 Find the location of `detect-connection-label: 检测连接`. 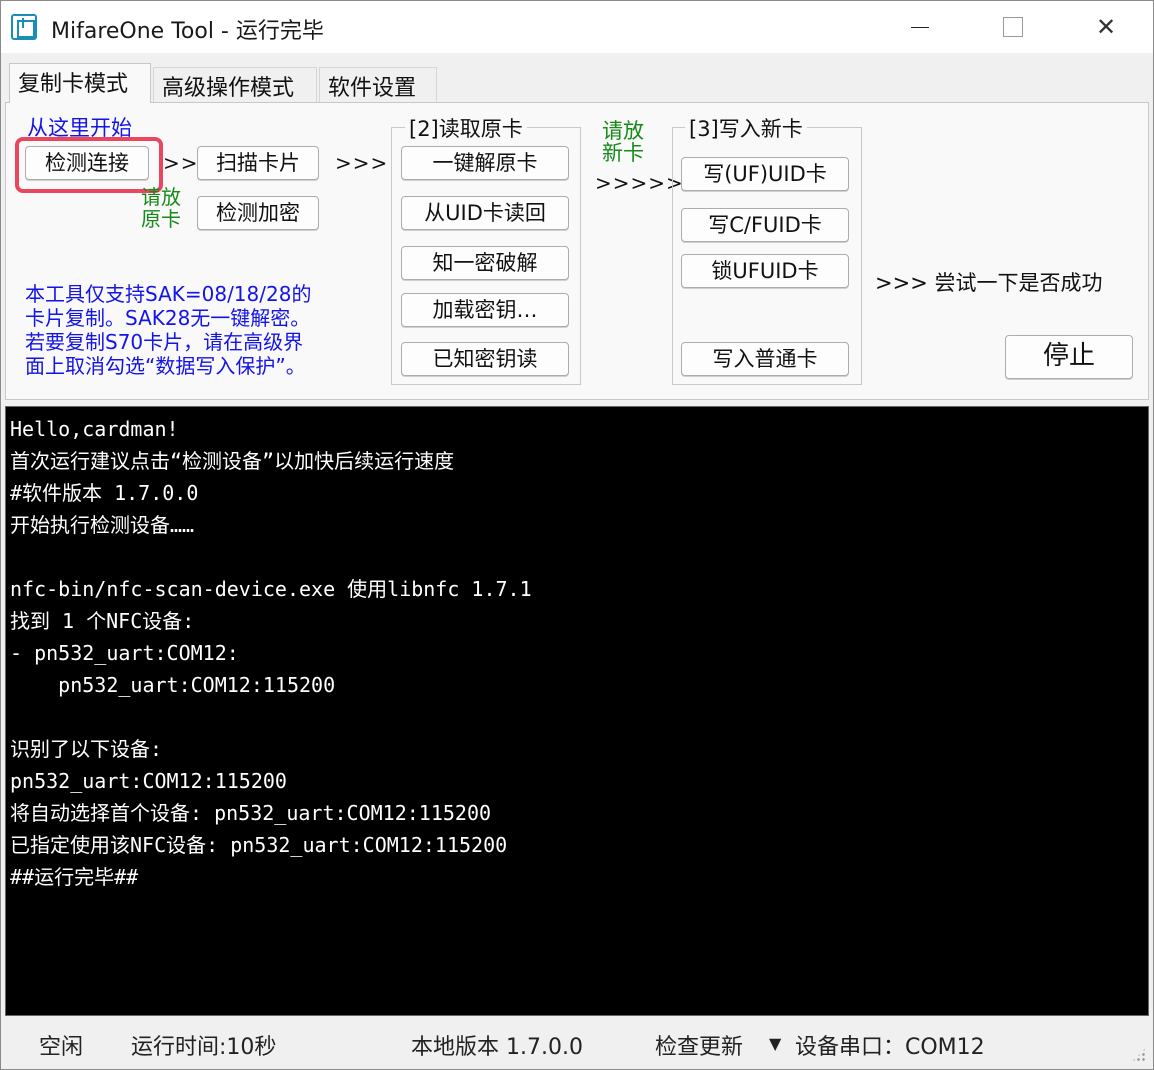

detect-connection-label: 检测连接 is located at coordinates (87, 163).